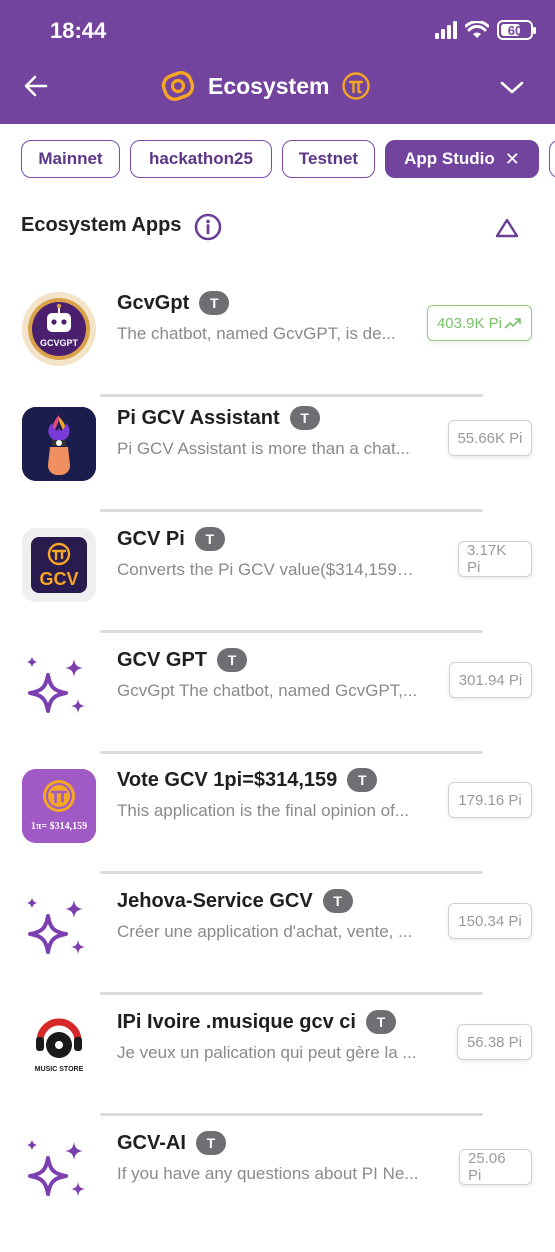  I want to click on app-name: GCV GPT T, so click(182, 660).